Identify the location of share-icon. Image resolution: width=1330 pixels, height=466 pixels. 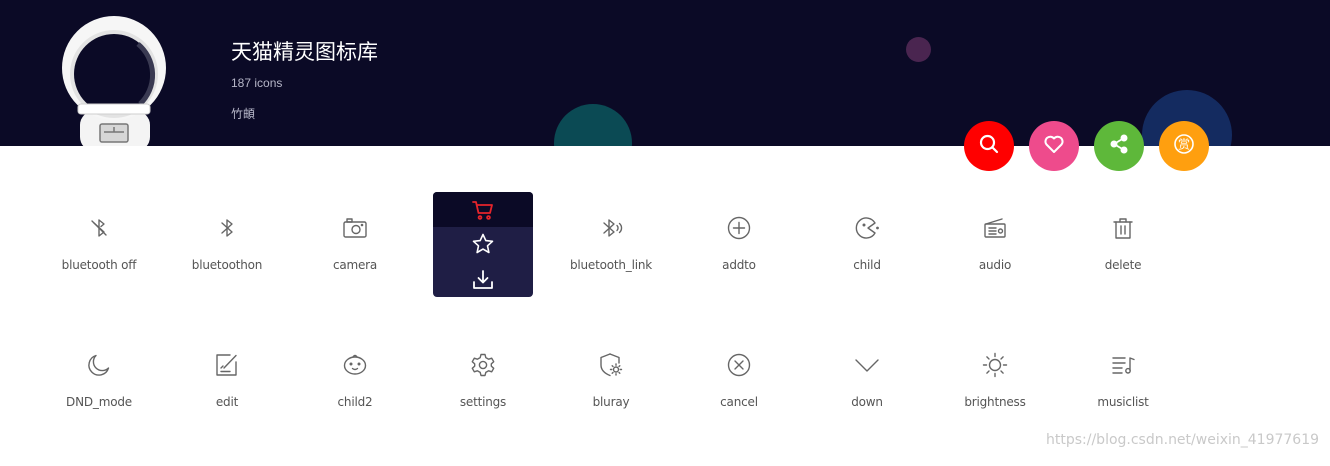
(1119, 146).